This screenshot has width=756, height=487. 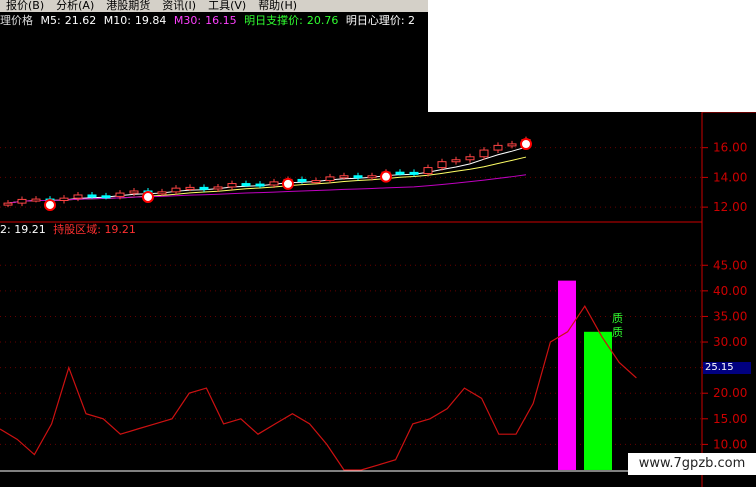 What do you see at coordinates (75, 6) in the screenshot?
I see `menu-analysis: 分析(A)` at bounding box center [75, 6].